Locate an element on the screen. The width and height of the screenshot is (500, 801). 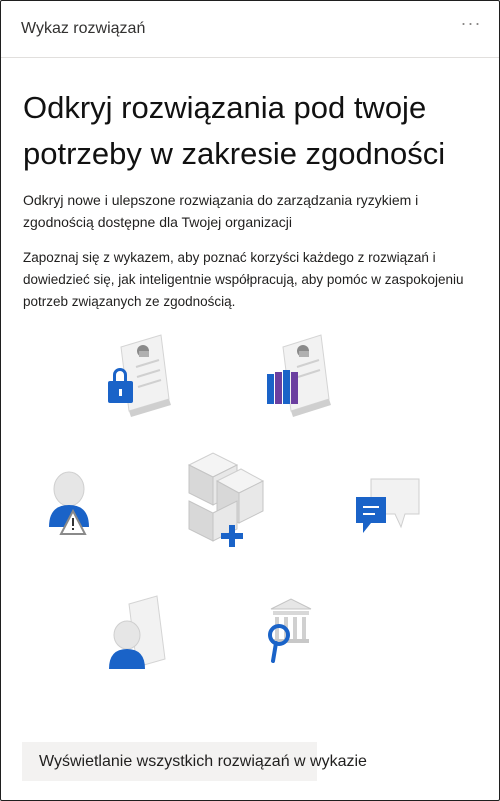
more-options-button: ··· is located at coordinates (471, 26).